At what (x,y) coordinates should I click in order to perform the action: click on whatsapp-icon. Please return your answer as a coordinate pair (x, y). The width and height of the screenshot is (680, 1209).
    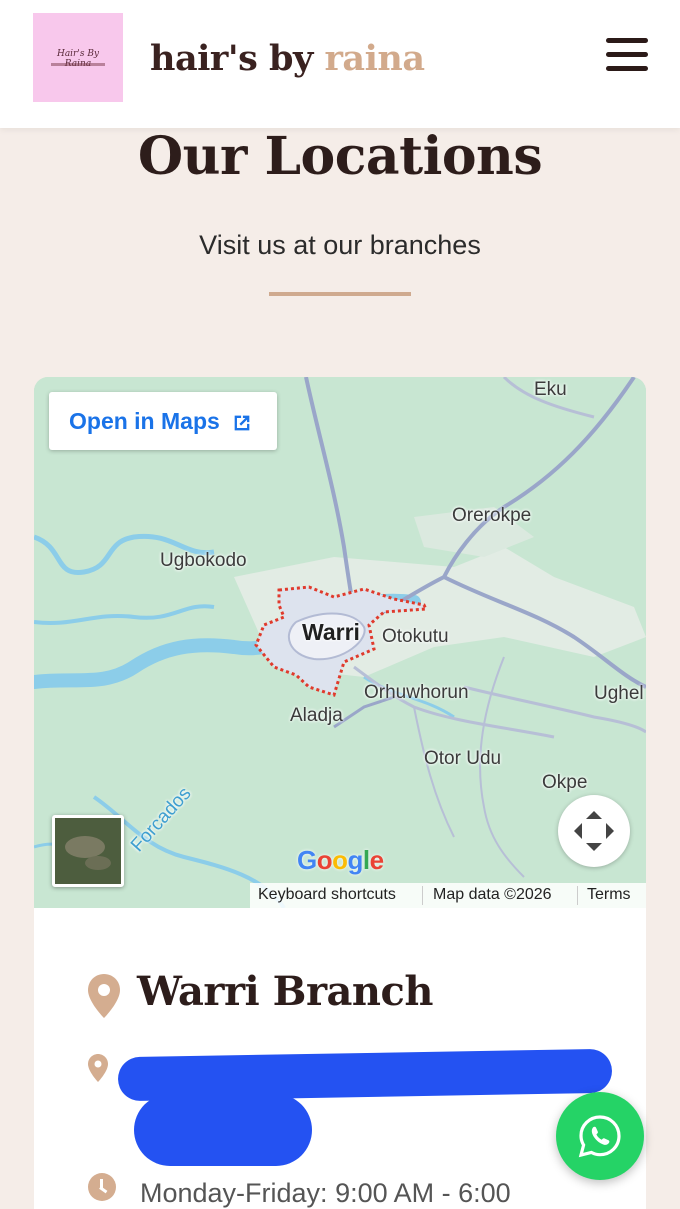
    Looking at the image, I should click on (599, 1136).